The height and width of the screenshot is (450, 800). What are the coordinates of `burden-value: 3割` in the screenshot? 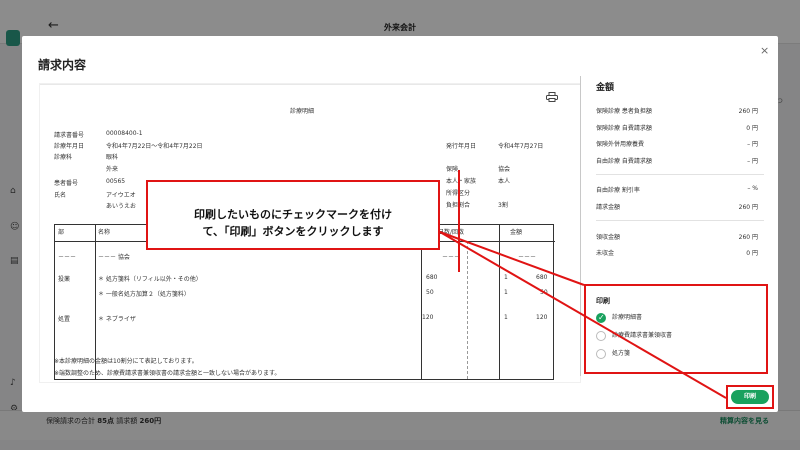 It's located at (503, 205).